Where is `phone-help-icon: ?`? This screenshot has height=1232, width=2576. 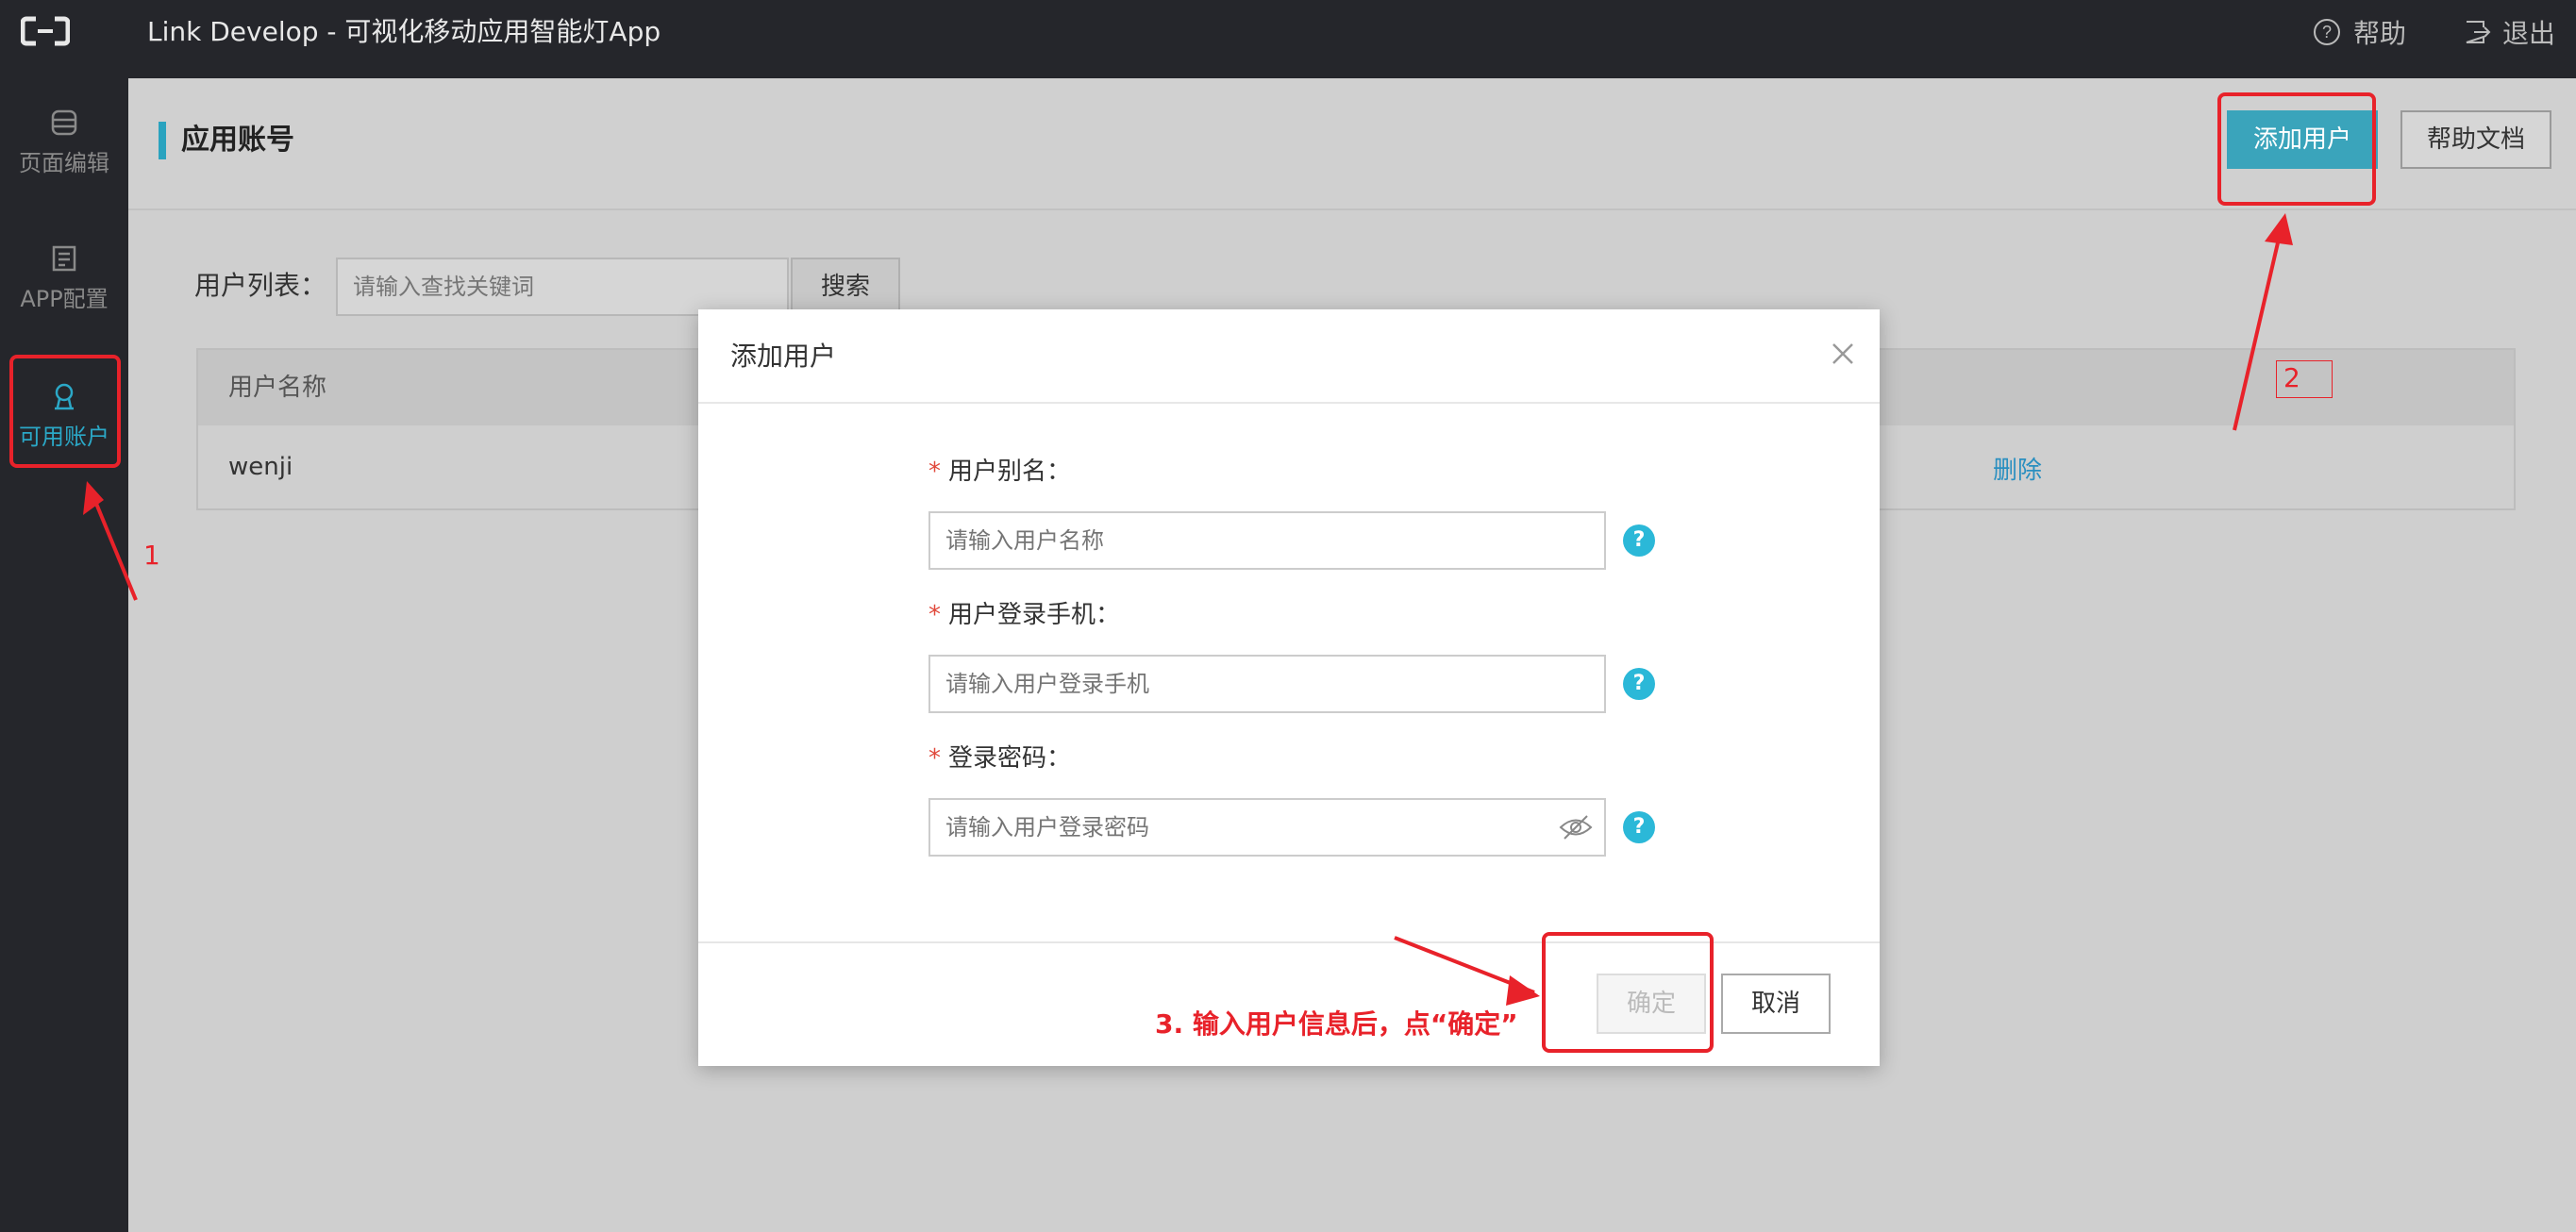
phone-help-icon: ? is located at coordinates (1639, 684).